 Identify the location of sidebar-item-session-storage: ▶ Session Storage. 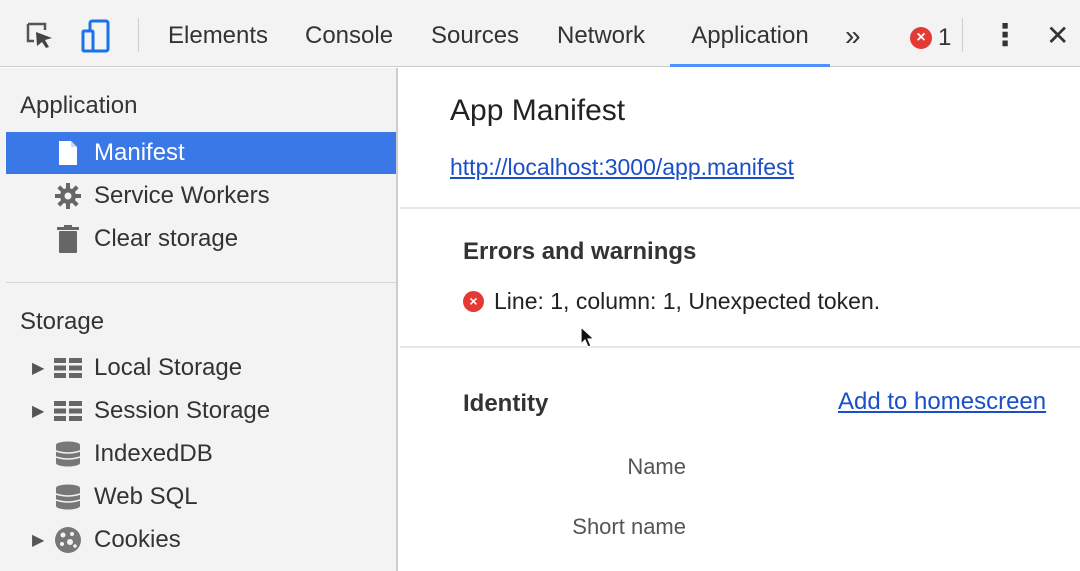
(201, 411).